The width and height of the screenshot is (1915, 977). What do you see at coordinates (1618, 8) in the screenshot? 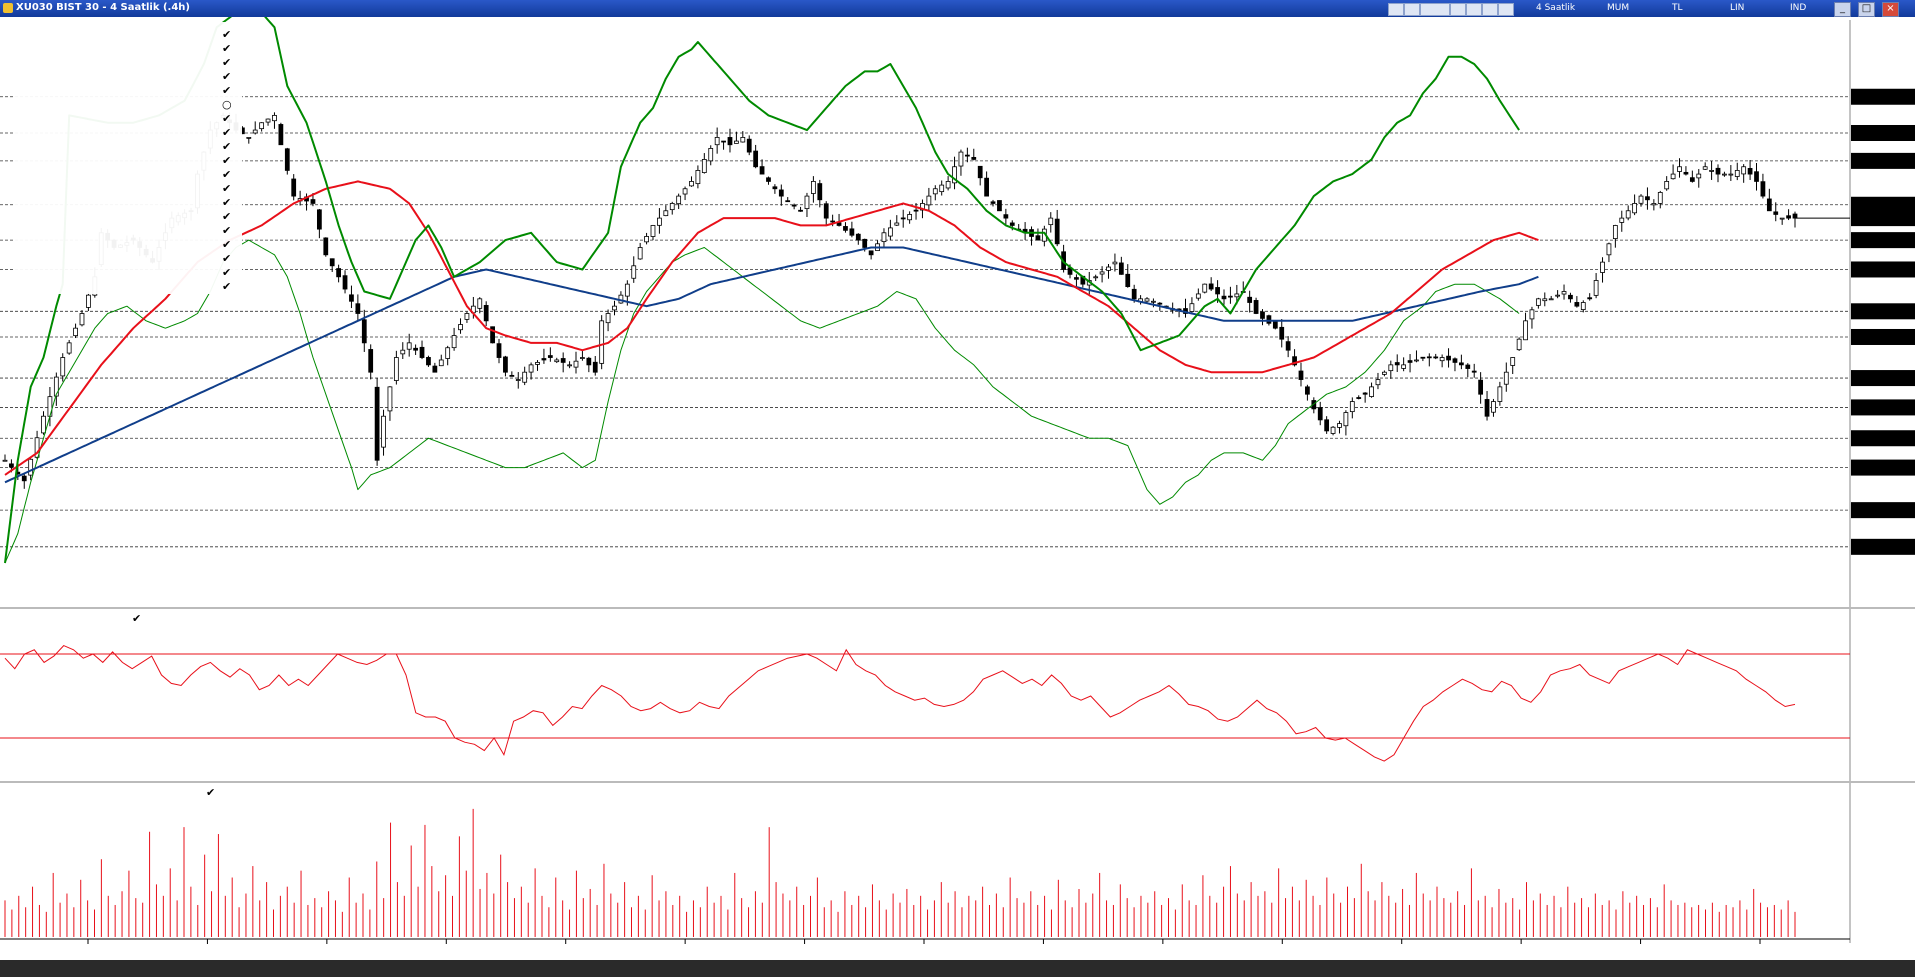
I see `chart-type-selector: MUM` at bounding box center [1618, 8].